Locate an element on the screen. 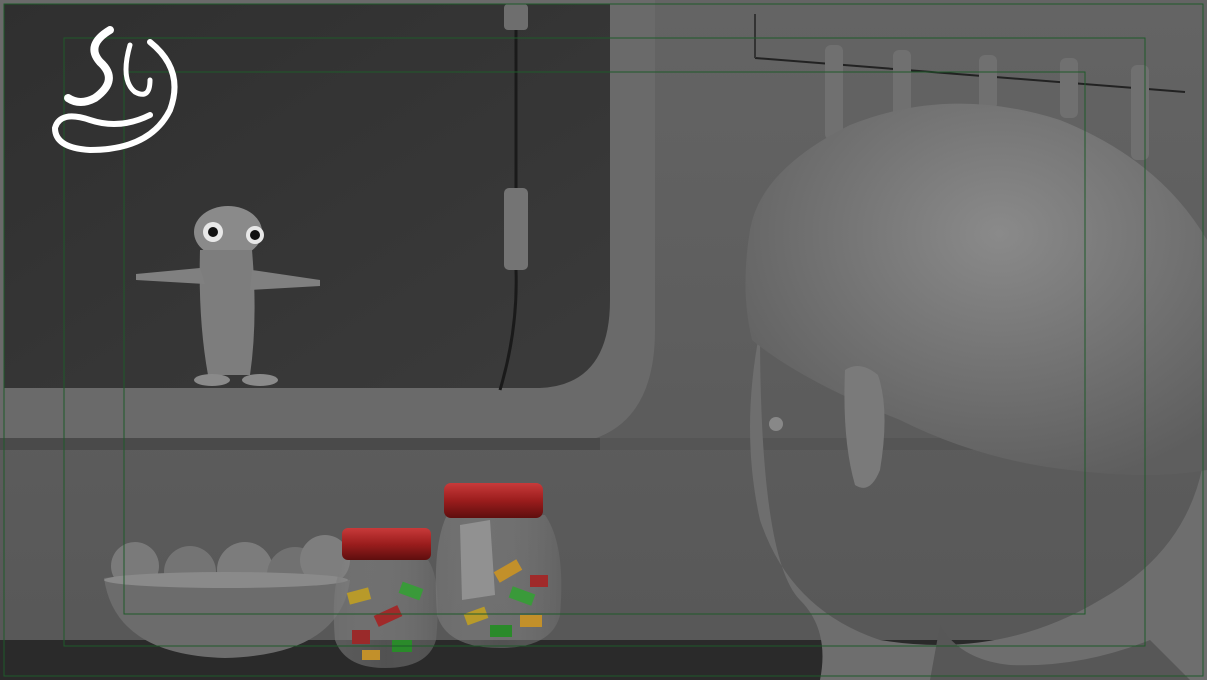 This screenshot has height=680, width=1207. candy-jar-large is located at coordinates (498, 565).